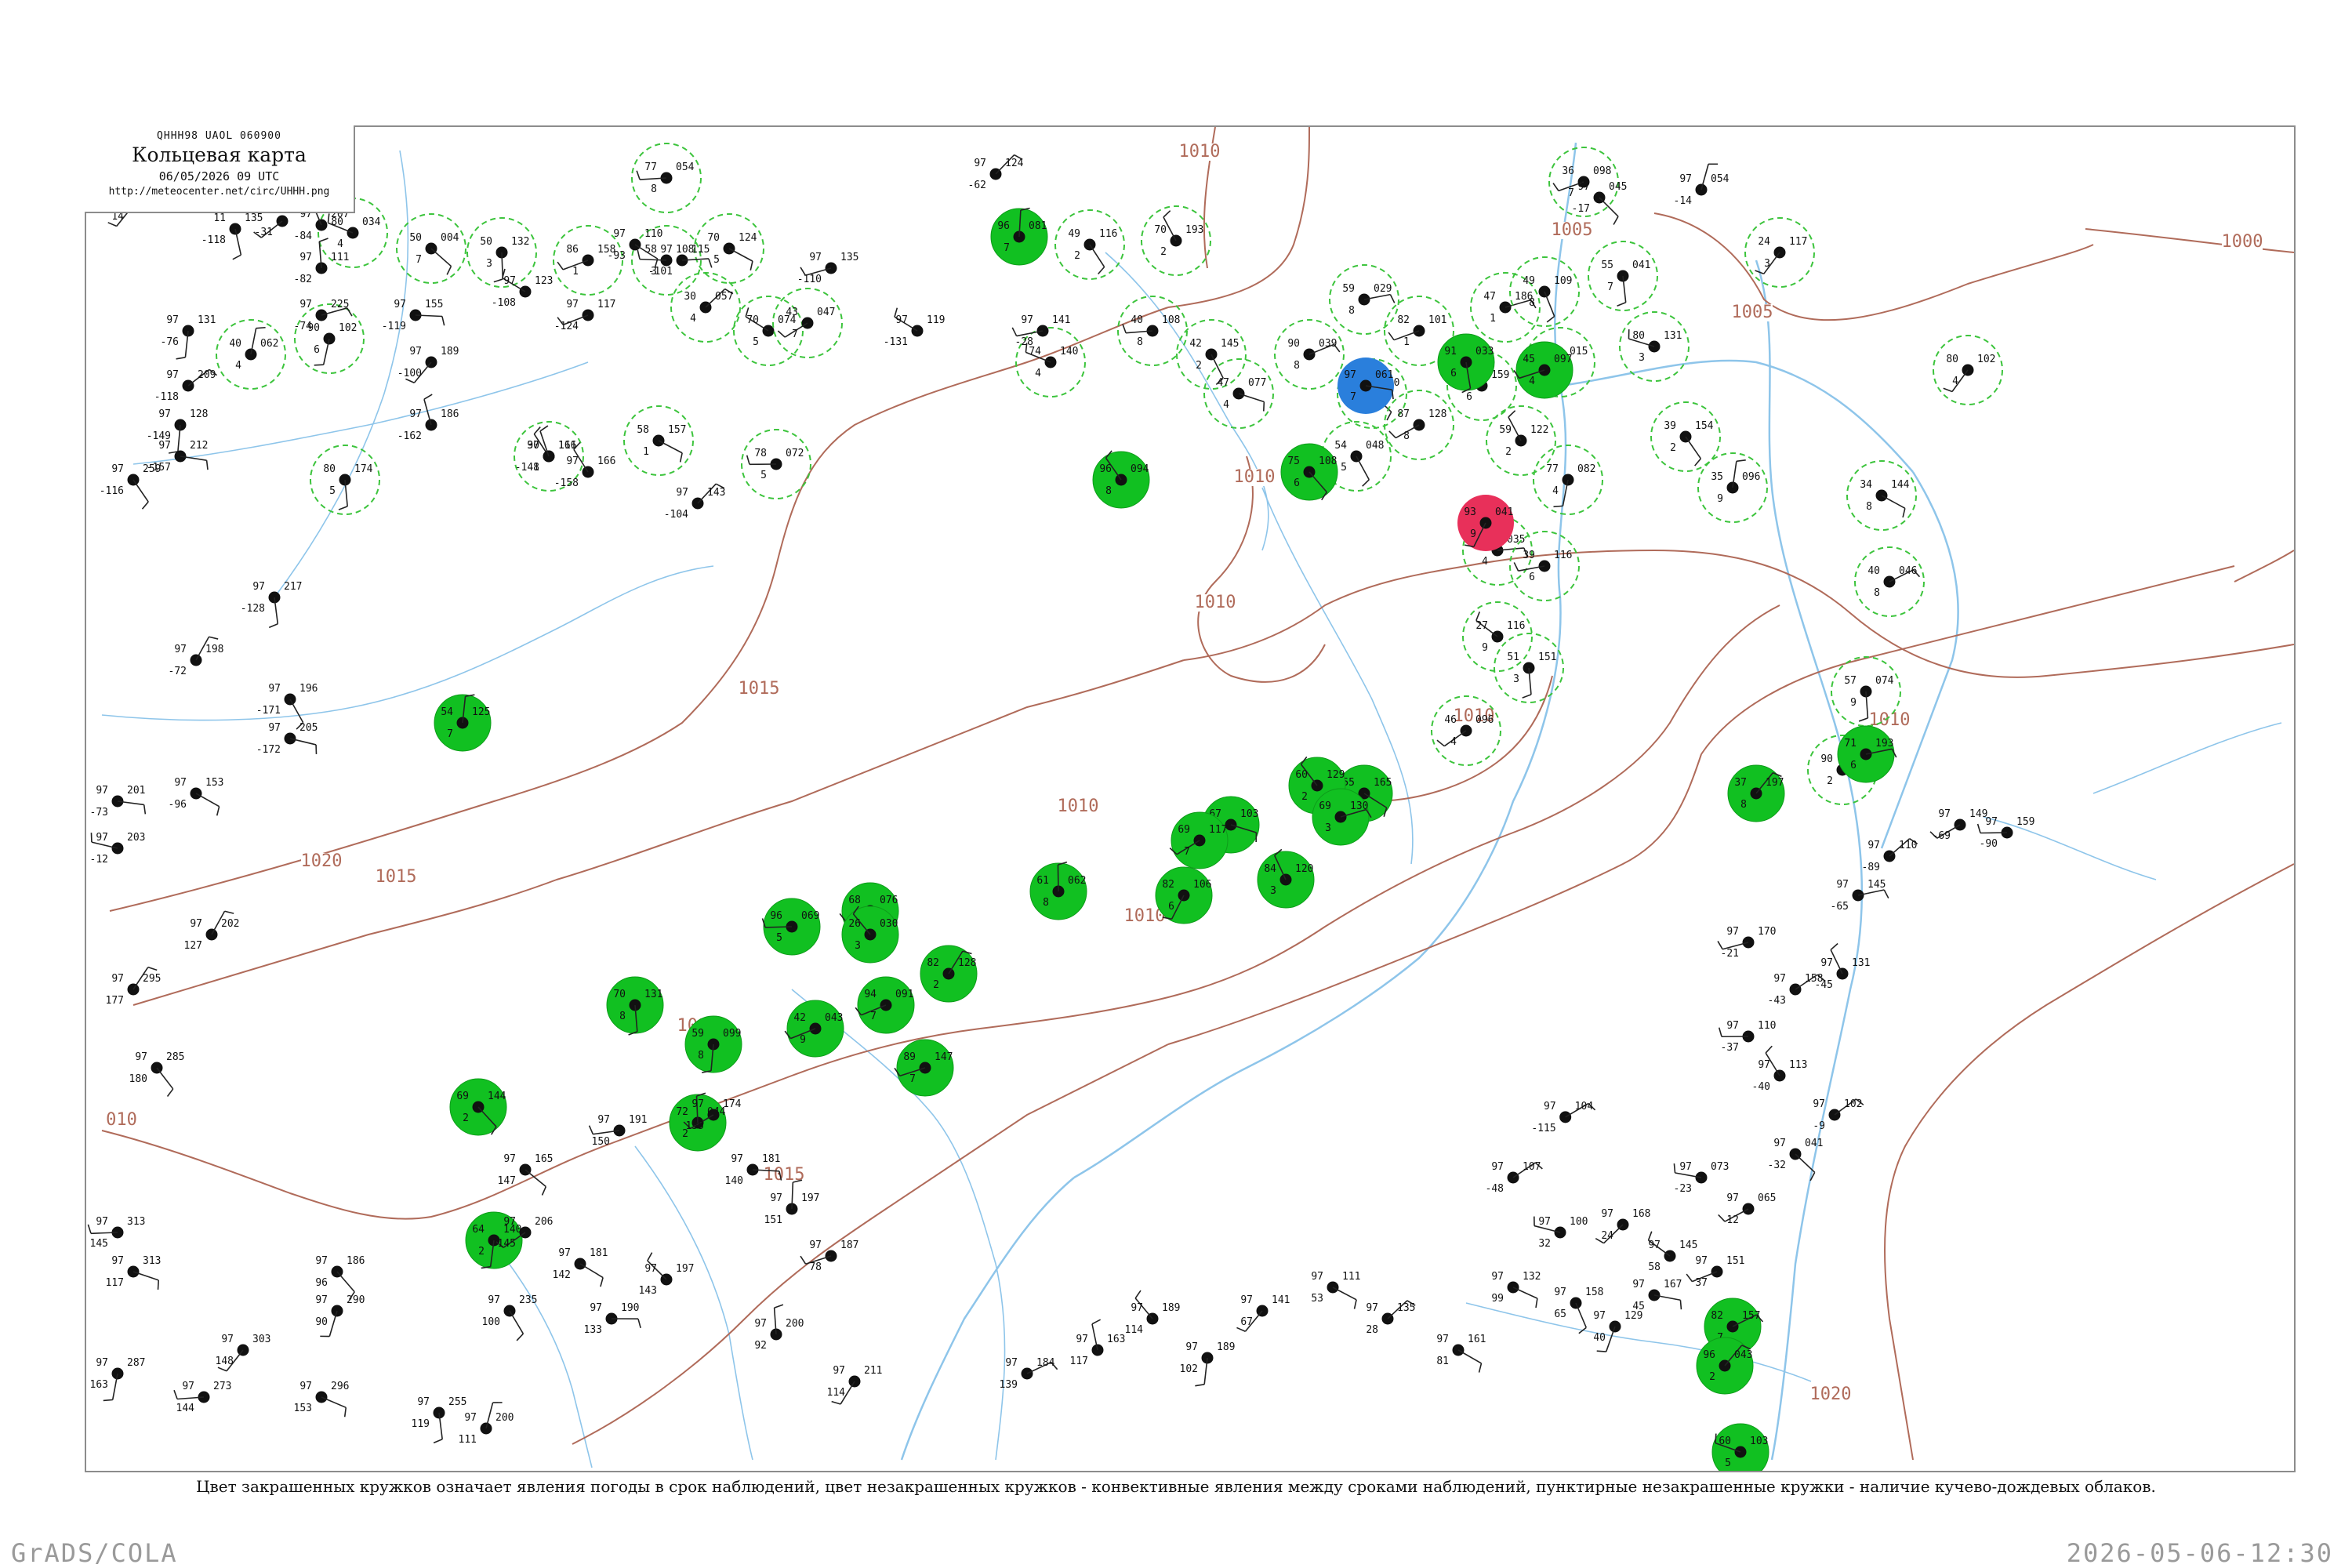 This screenshot has height=1568, width=2352. Describe the element at coordinates (810, 916) in the screenshot. I see `pressure-value: 069` at that location.